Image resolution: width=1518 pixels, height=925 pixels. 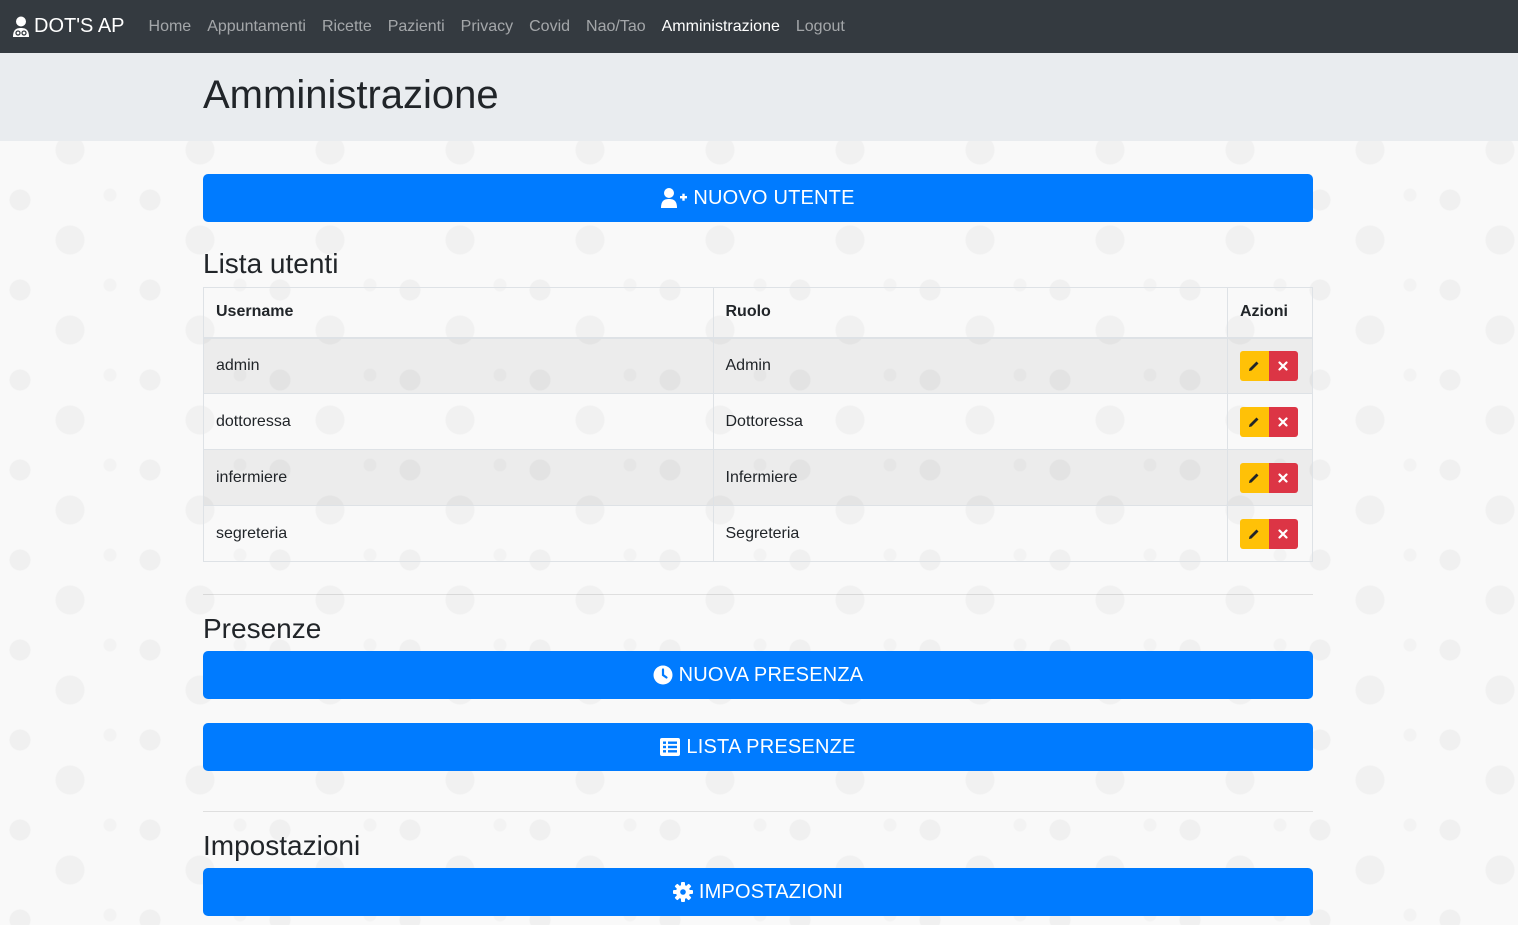 What do you see at coordinates (771, 746) in the screenshot?
I see `list-presence-label: LISTA PRESENZE` at bounding box center [771, 746].